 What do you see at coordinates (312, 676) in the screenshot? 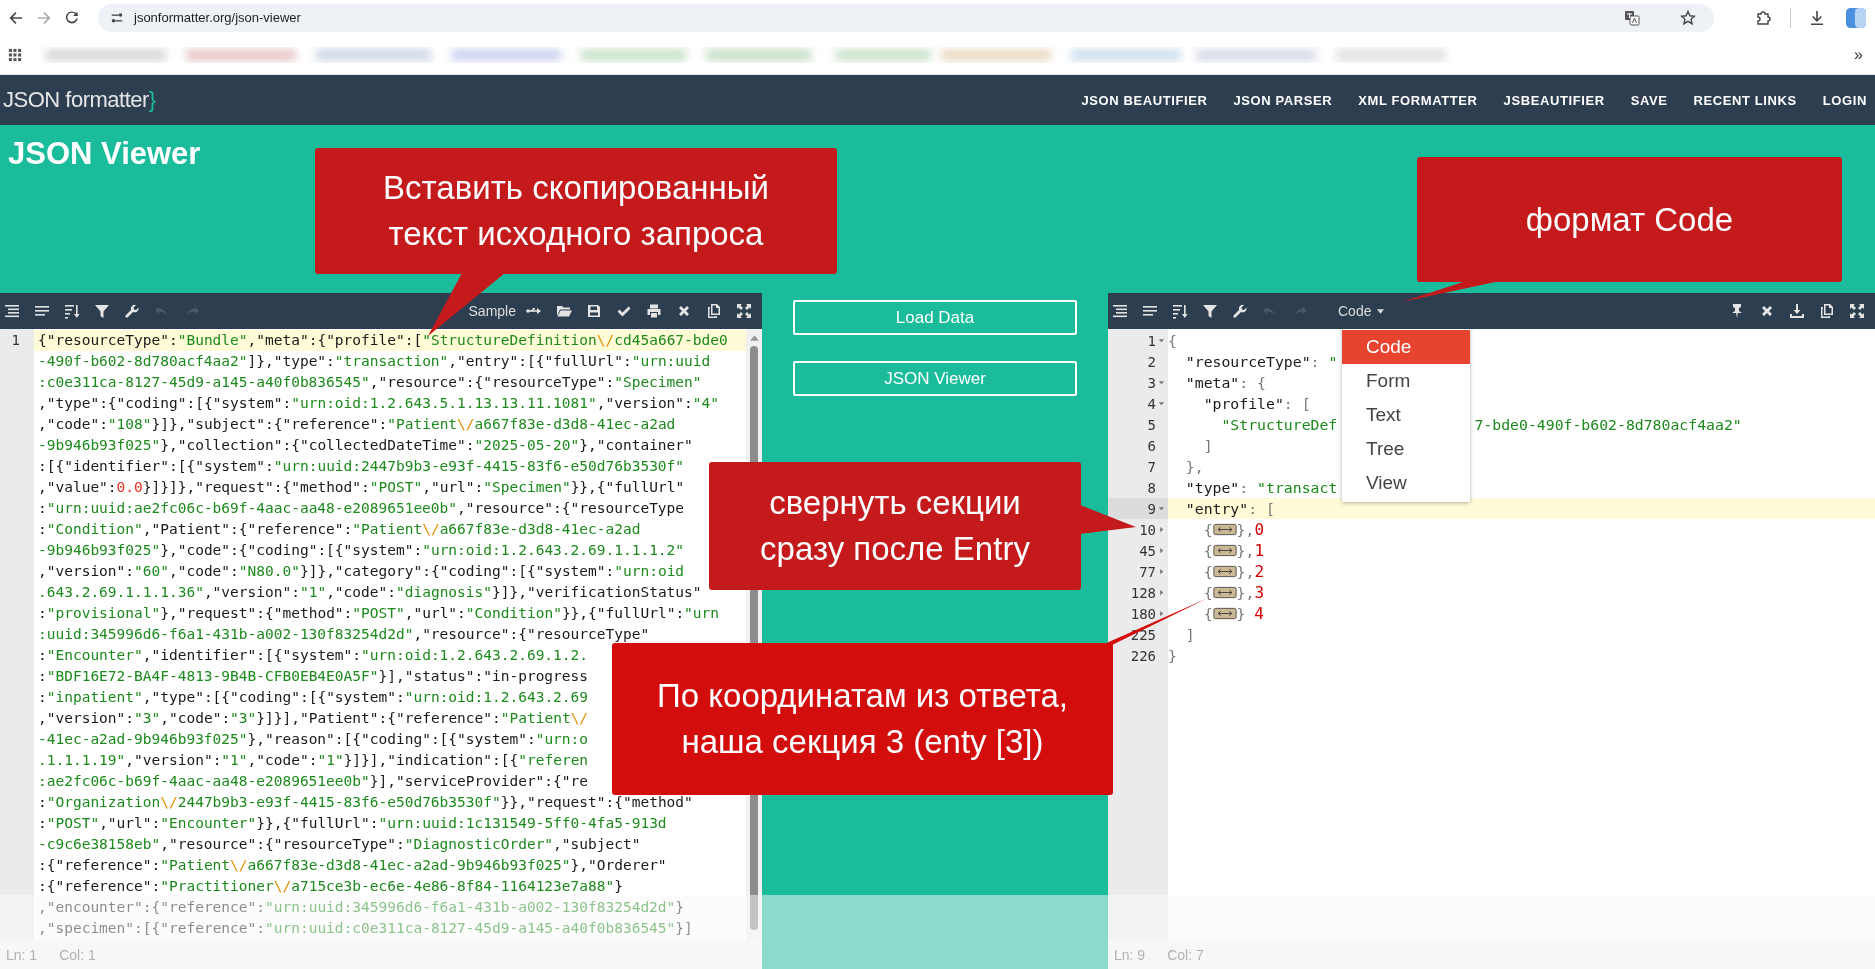
I see `code-line: :"BDF16E72-BA4F-4813-9B4B-CFB0EB4E0A5F"}],"status":"in-progress` at bounding box center [312, 676].